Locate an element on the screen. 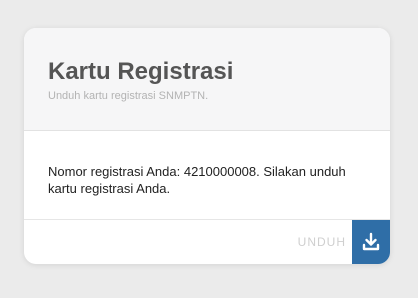 This screenshot has height=298, width=418. download-icon is located at coordinates (371, 241).